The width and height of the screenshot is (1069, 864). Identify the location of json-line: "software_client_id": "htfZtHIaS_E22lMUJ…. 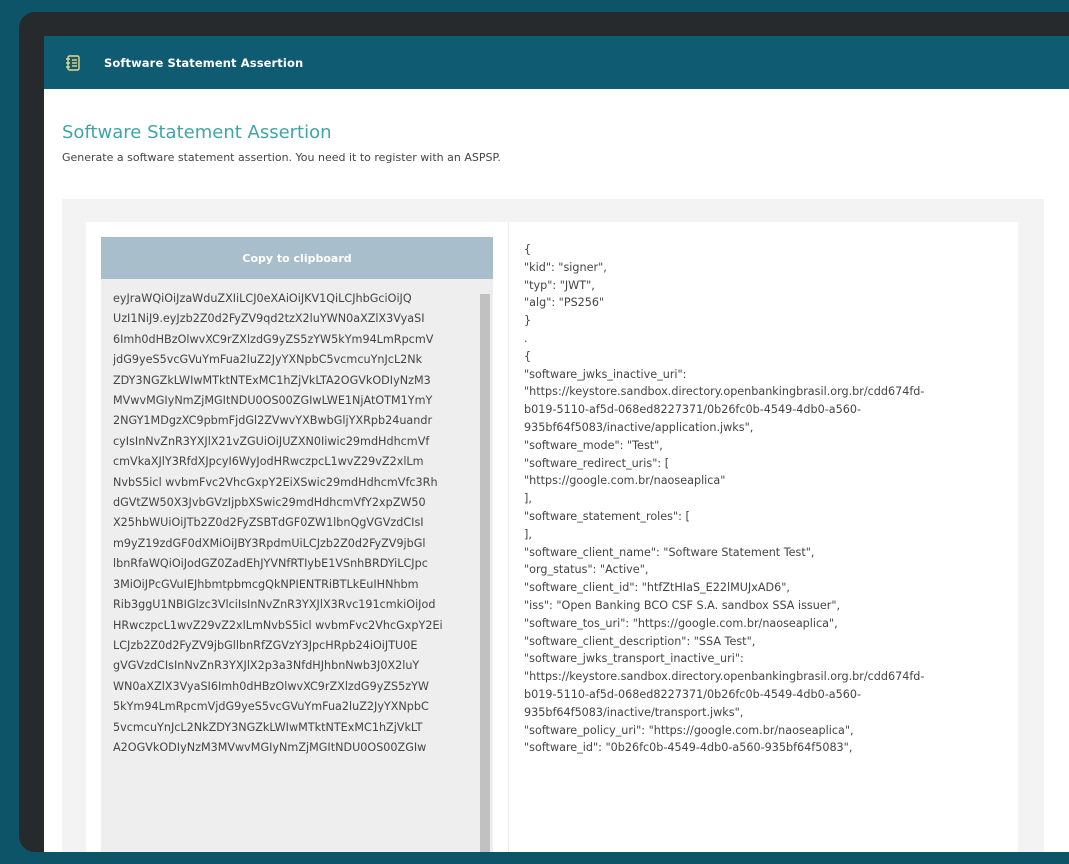
(657, 588).